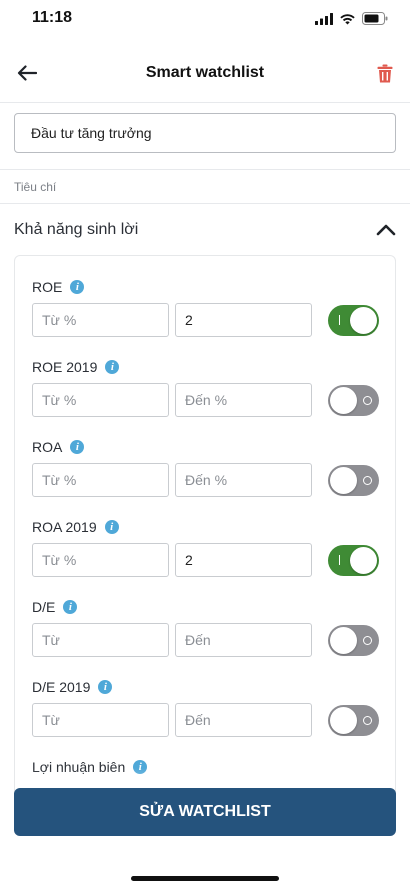  I want to click on criterion-de-2019: D/E 2019 i, so click(205, 717).